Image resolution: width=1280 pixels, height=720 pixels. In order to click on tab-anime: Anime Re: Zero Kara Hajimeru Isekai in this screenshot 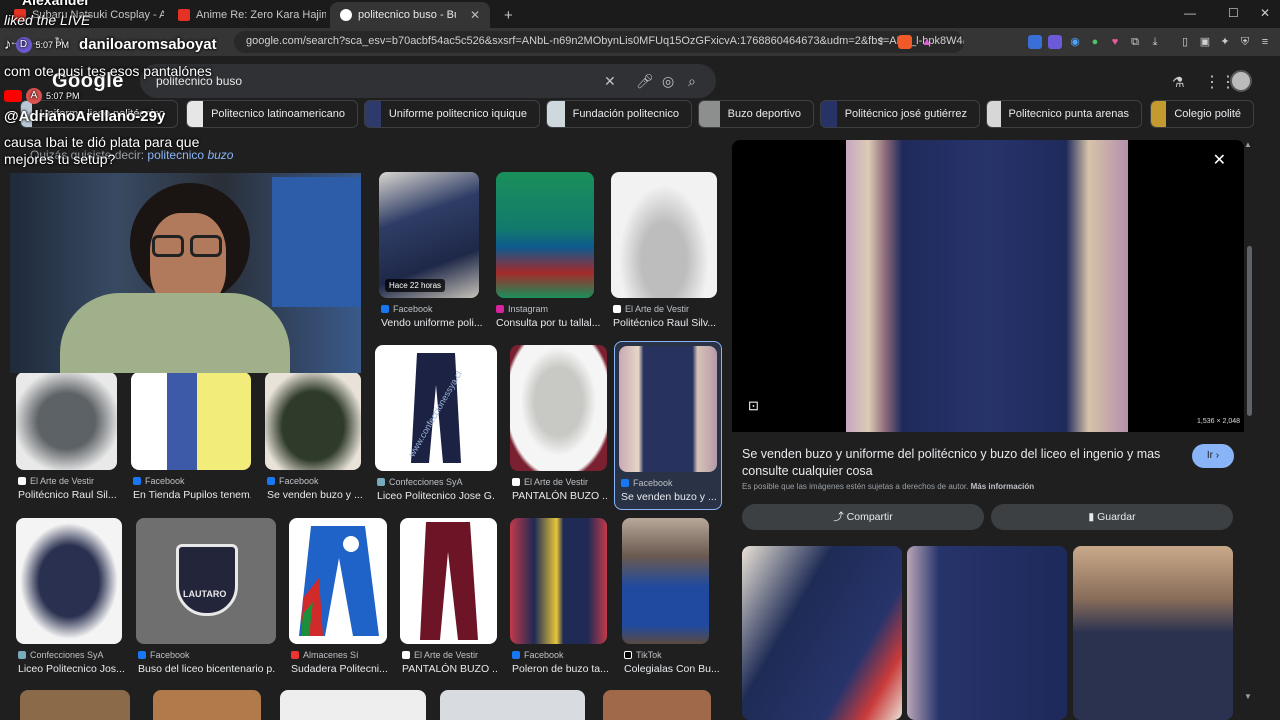, I will do `click(247, 15)`.